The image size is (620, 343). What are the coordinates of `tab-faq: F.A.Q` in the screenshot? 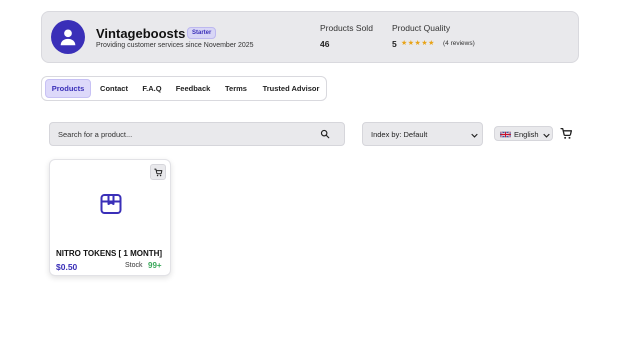 It's located at (152, 88).